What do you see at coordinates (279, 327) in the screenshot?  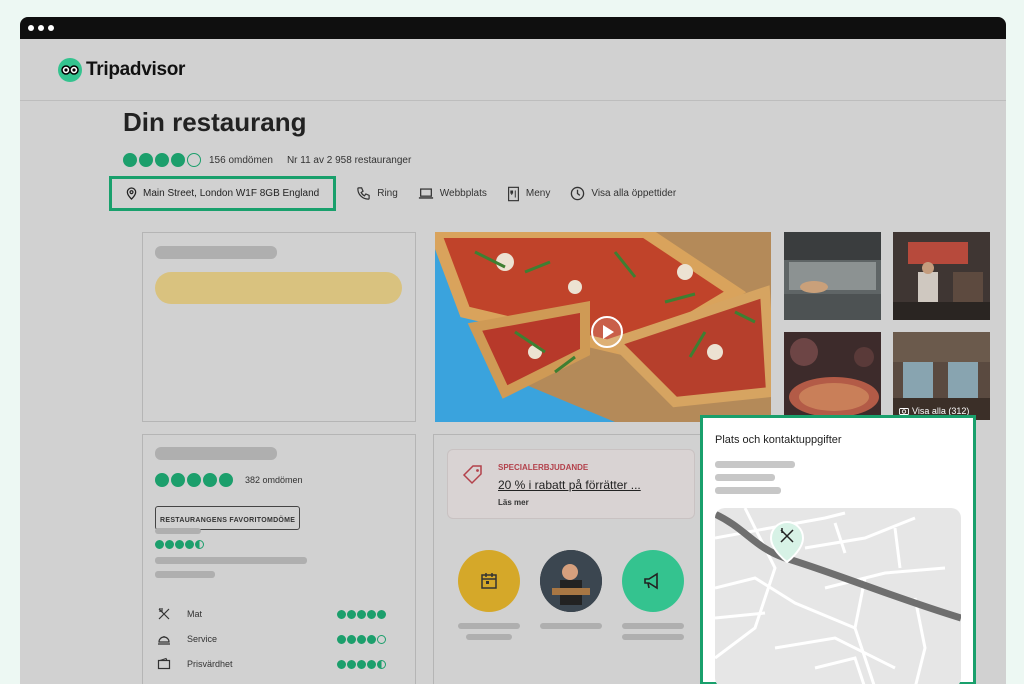 I see `placeholder-cta-card` at bounding box center [279, 327].